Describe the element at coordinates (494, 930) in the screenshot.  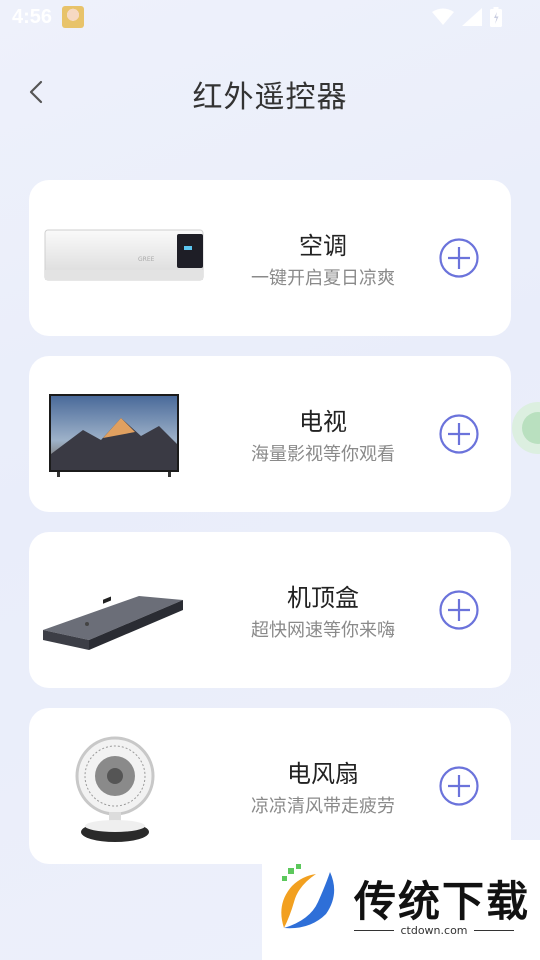
I see `watermark-divider` at that location.